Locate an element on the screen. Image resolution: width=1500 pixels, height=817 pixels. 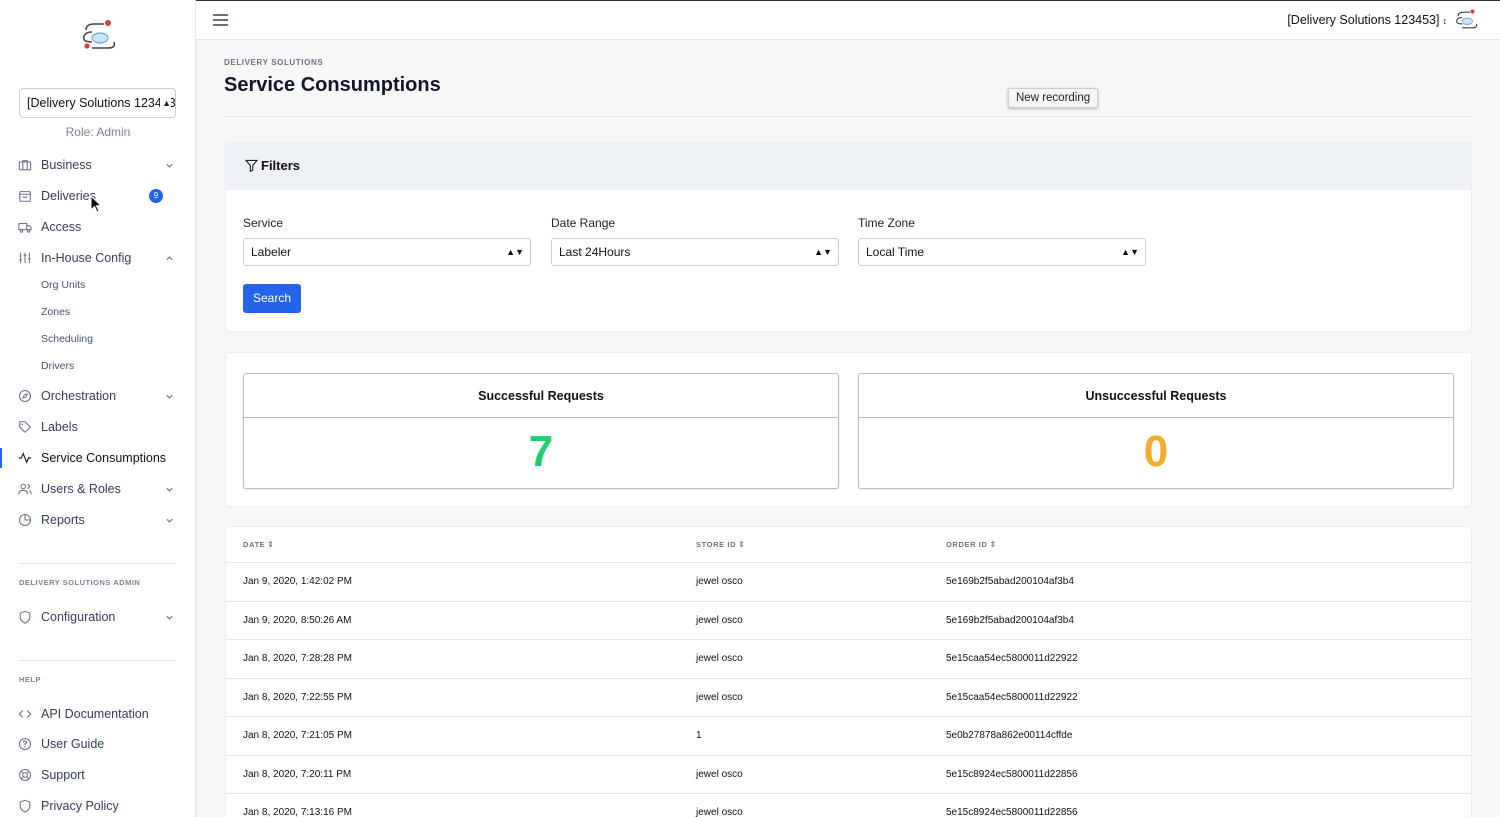
sidebar-item-label: Orchestration is located at coordinates (79, 396).